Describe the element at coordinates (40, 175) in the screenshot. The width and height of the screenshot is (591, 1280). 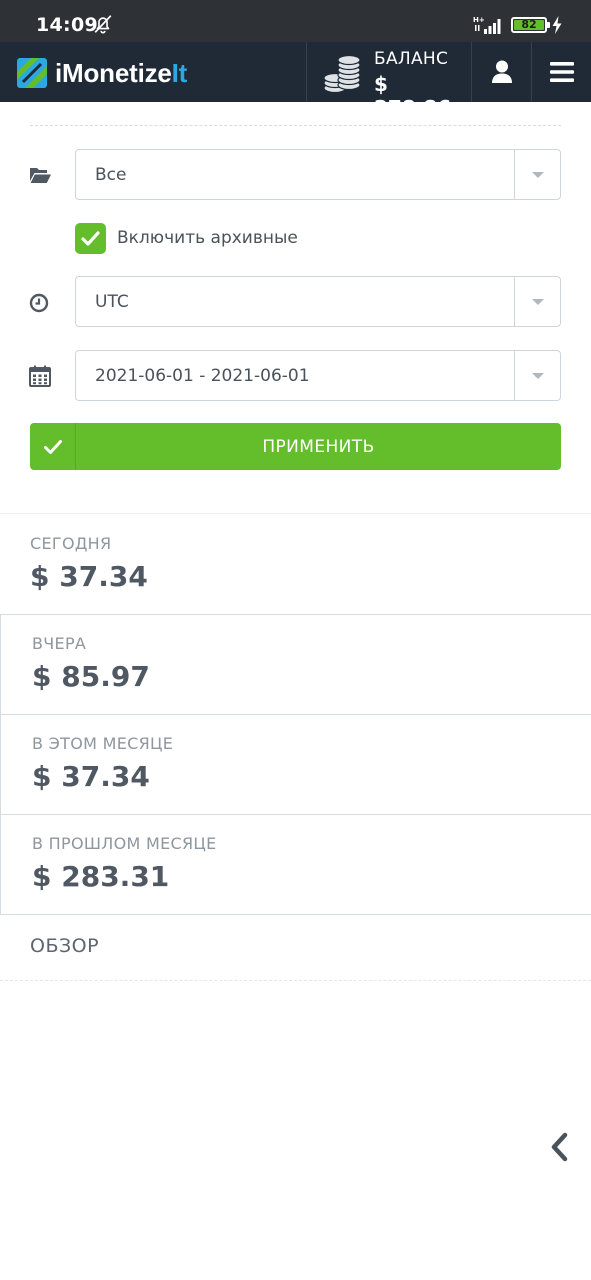
I see `folder-open-icon` at that location.